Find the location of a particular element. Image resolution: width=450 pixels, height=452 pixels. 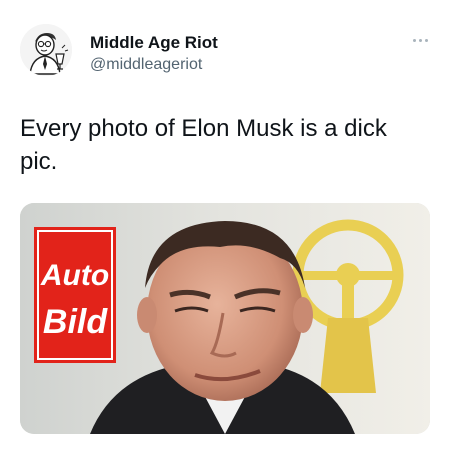

user-handle: @middleageriot is located at coordinates (154, 65).